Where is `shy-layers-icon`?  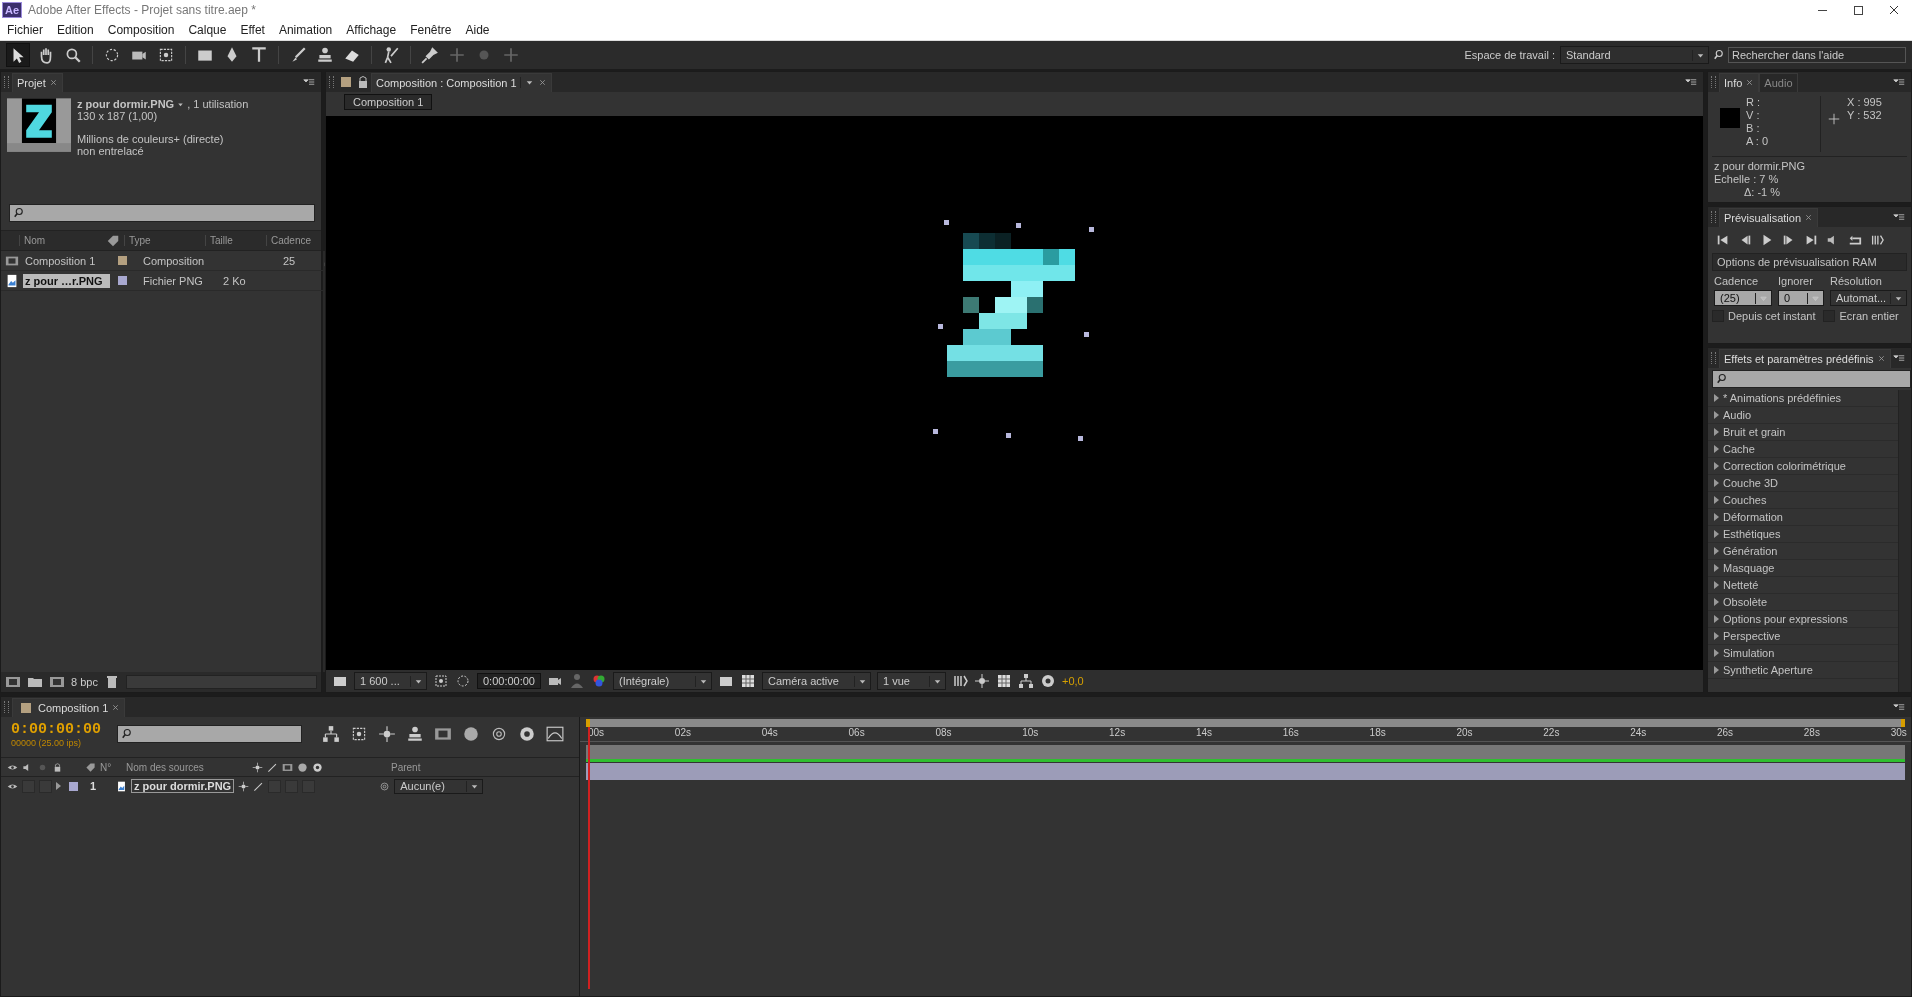 shy-layers-icon is located at coordinates (387, 734).